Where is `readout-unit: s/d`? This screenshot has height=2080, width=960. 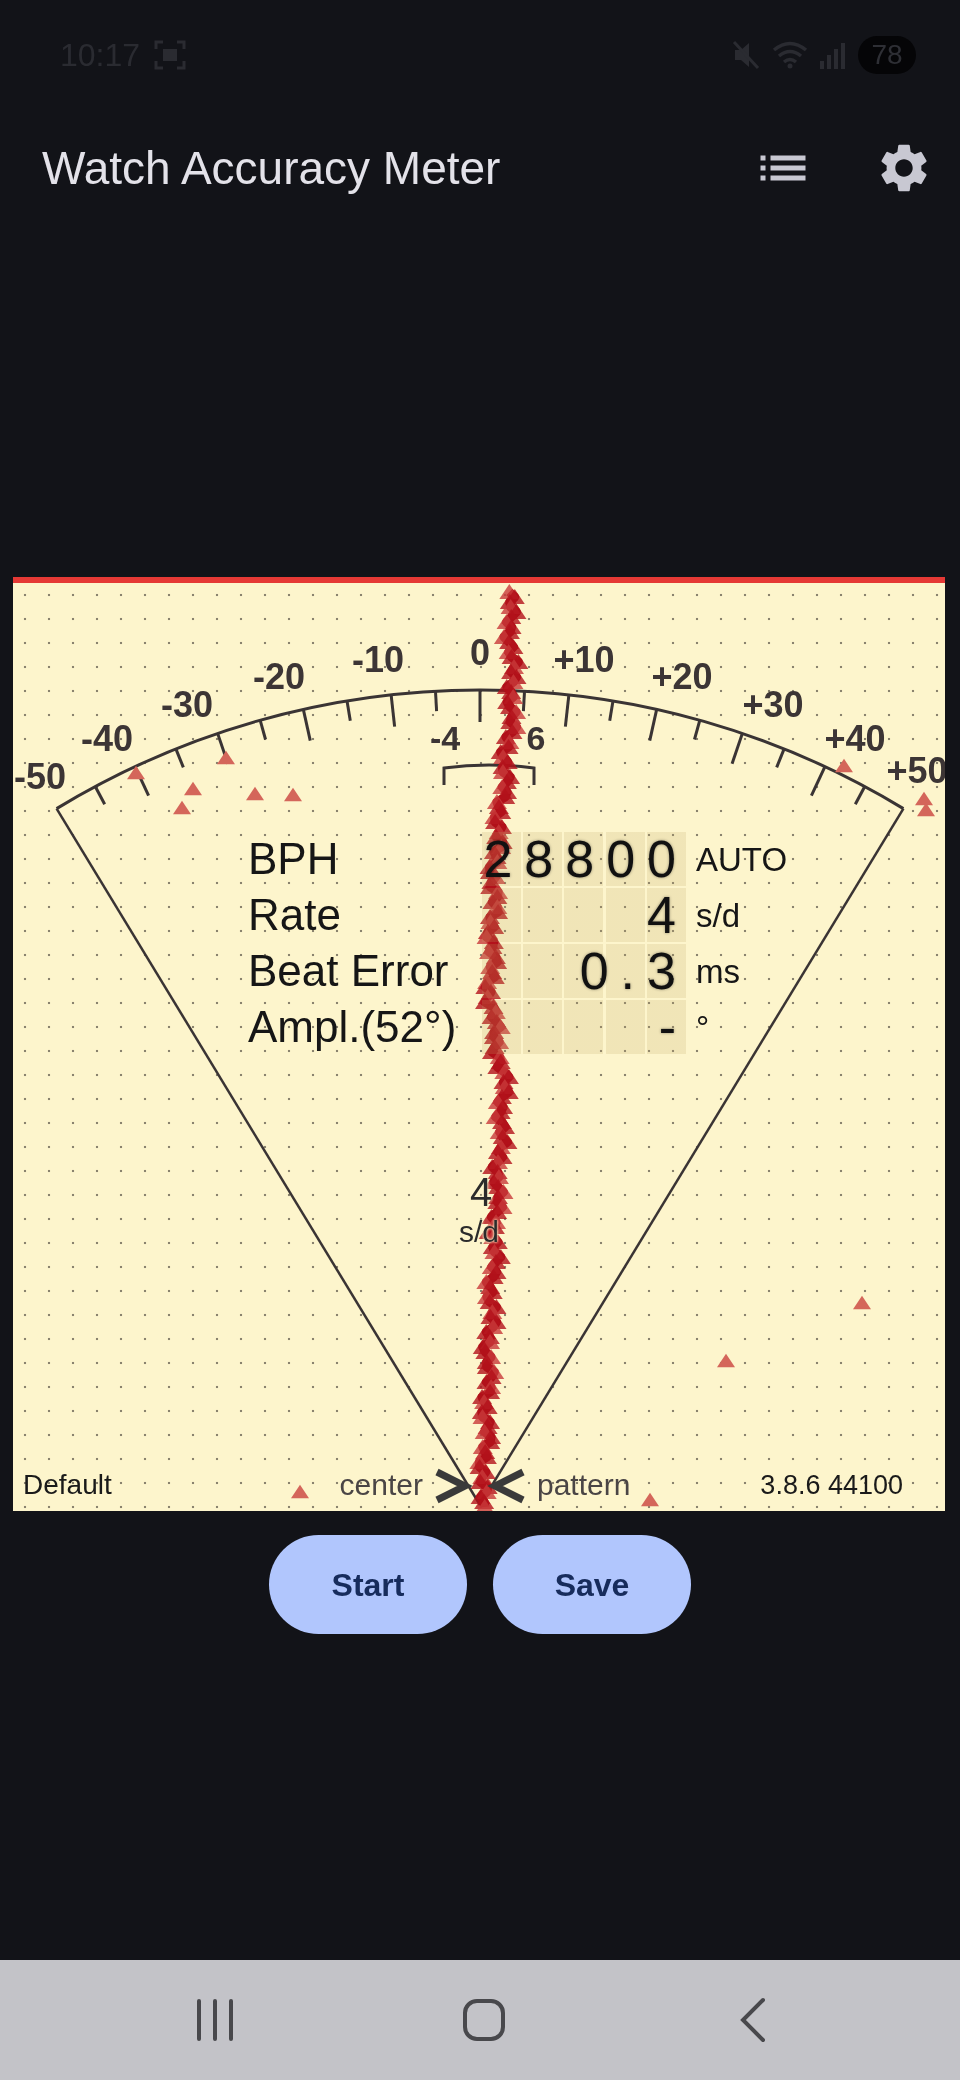
readout-unit: s/d is located at coordinates (718, 915).